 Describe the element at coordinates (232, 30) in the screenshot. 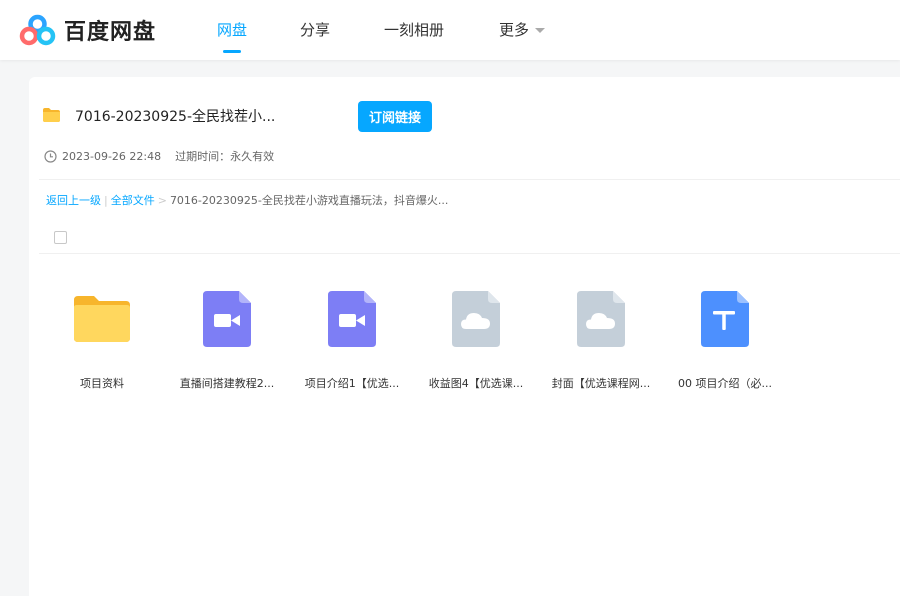

I see `nav-item-label: 网盘` at that location.